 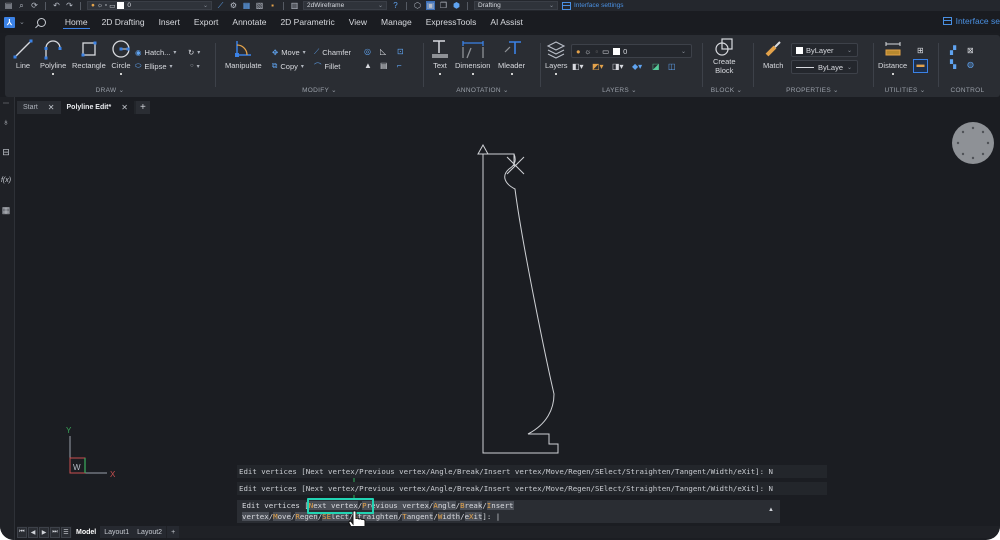 I want to click on circle-button: Circle, so click(x=121, y=56).